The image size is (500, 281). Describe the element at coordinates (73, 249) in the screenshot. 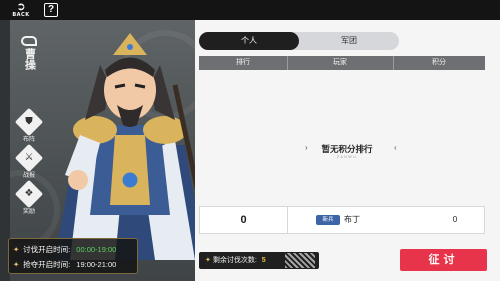

I see `attack-time-row: ✦ 讨伐开启时间: 00:00-19:00` at that location.